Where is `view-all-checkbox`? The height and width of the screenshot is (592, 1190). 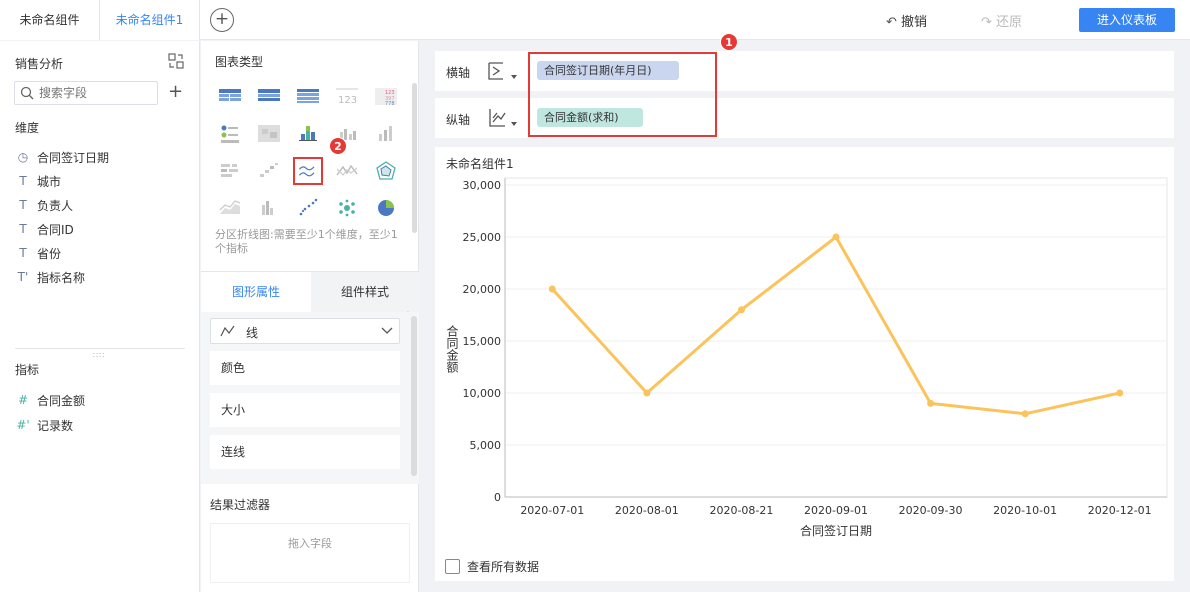 view-all-checkbox is located at coordinates (452, 566).